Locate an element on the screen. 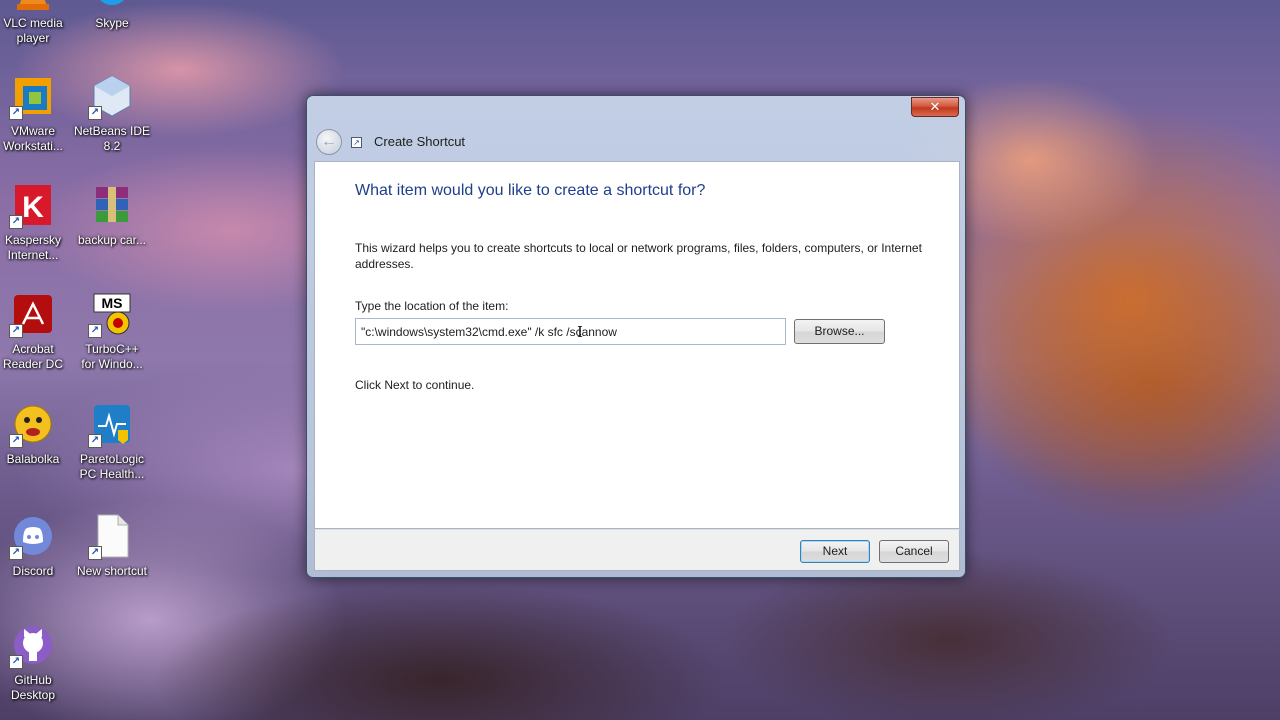 This screenshot has height=720, width=1280. cancel-button: Cancel is located at coordinates (914, 551).